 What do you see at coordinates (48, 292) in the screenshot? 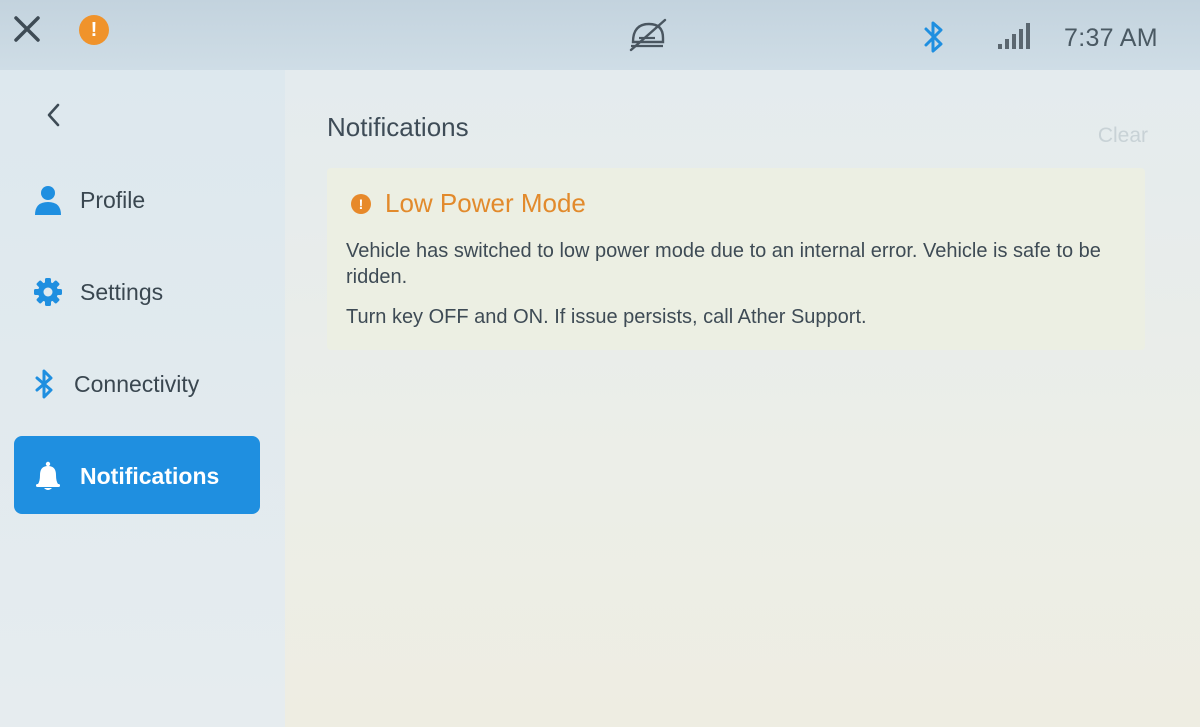
I see `gear-icon` at bounding box center [48, 292].